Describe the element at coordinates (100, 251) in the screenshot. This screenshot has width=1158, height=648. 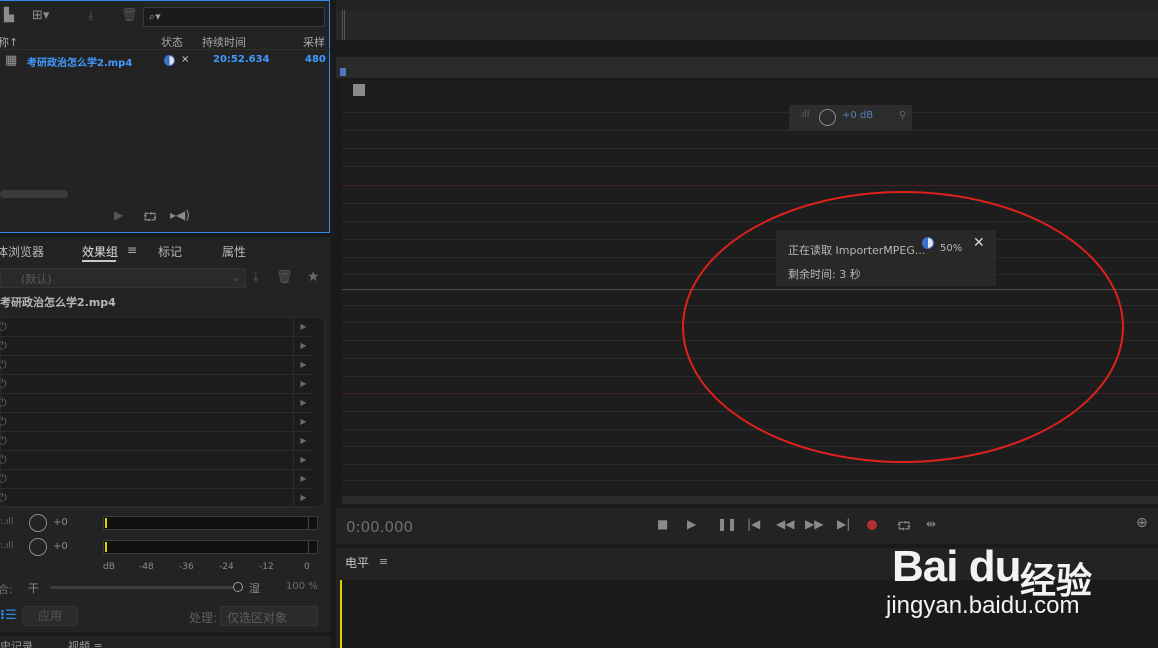
I see `tab-effects-rack: 效果组` at that location.